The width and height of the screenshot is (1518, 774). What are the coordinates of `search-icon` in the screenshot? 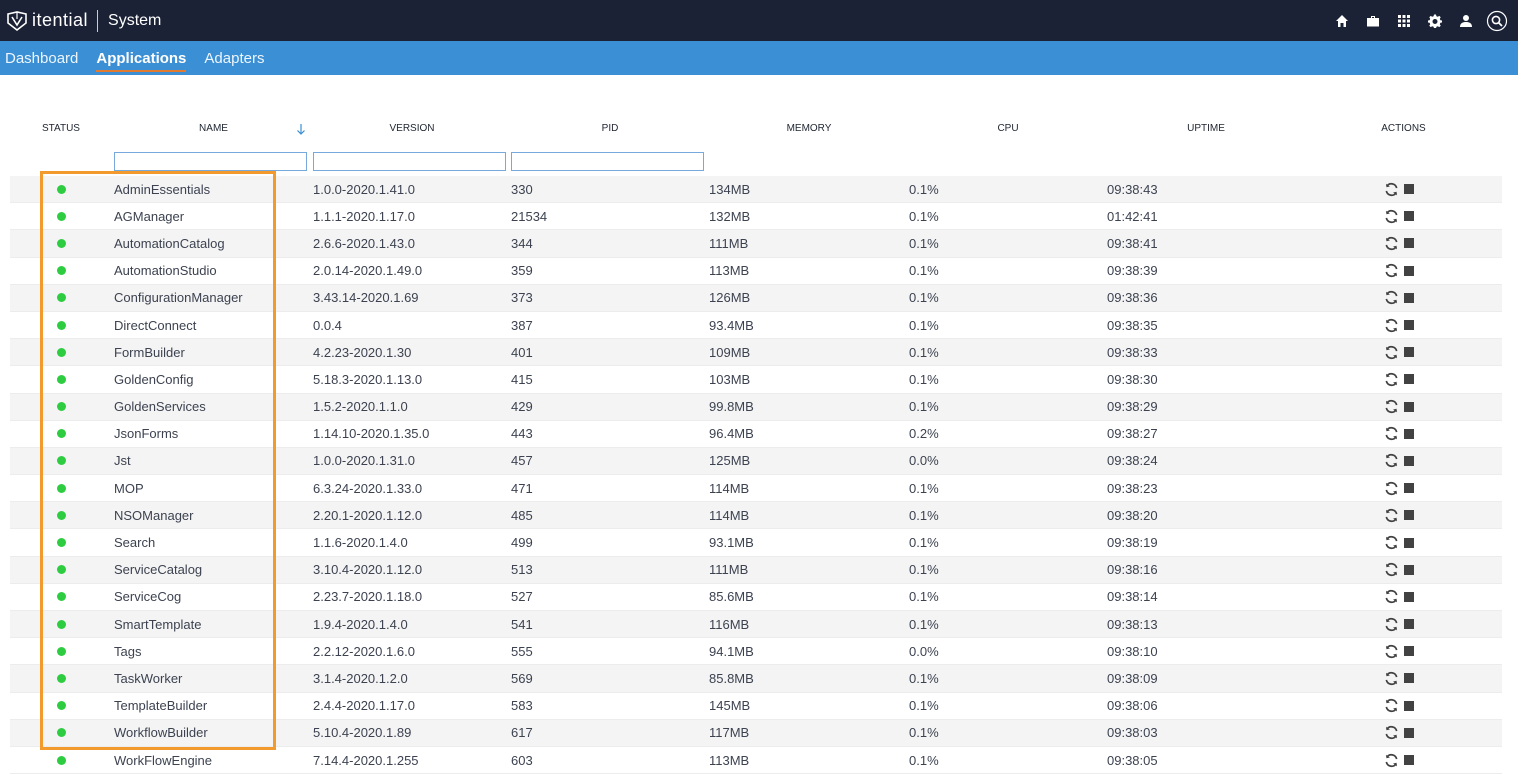 It's located at (1496, 20).